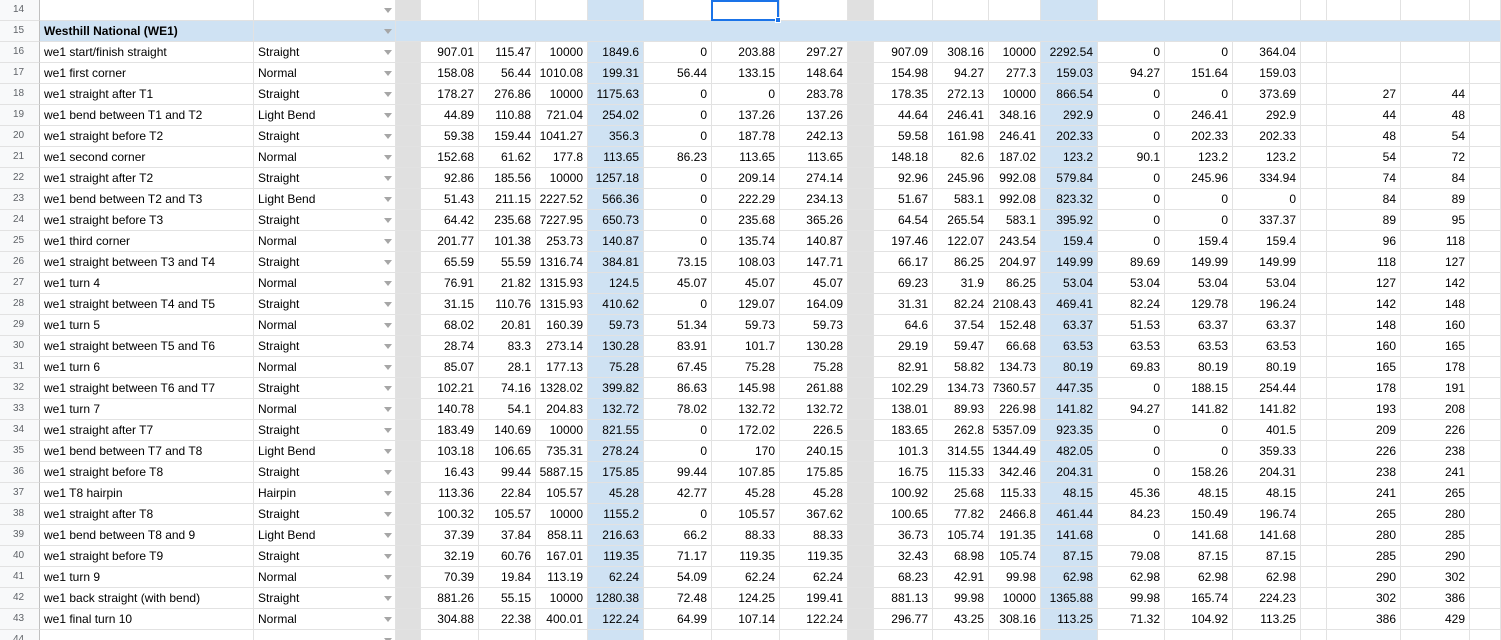  I want to click on value-cell: 45.07, so click(814, 283).